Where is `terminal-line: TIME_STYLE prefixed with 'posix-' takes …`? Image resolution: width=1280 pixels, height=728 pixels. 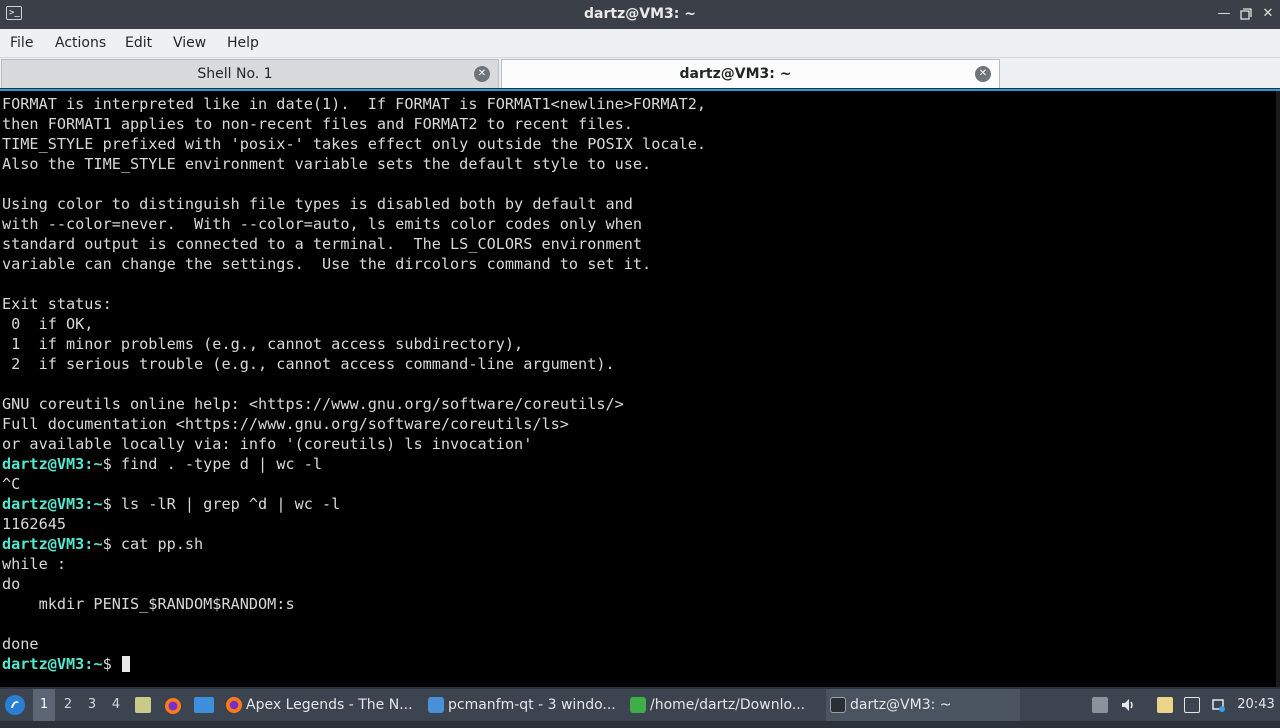 terminal-line: TIME_STYLE prefixed with 'posix-' takes … is located at coordinates (354, 144).